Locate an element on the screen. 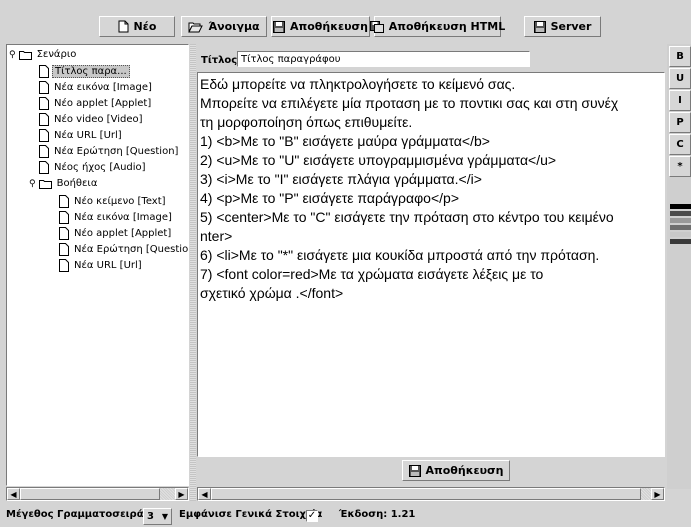 This screenshot has width=691, height=527. tree-item-label: Νέα Ερώτηση [Questio is located at coordinates (131, 249).